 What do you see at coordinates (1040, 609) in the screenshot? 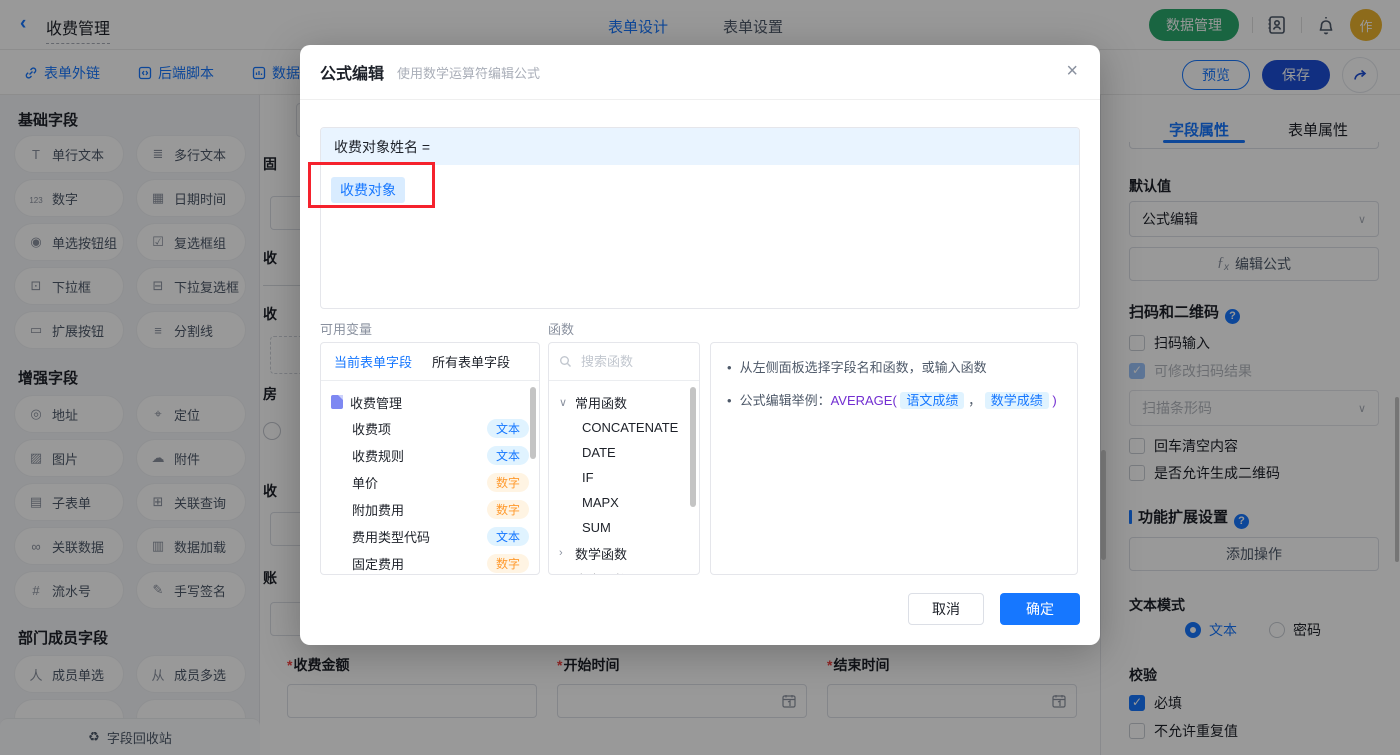
I see `confirm-button: 确定` at bounding box center [1040, 609].